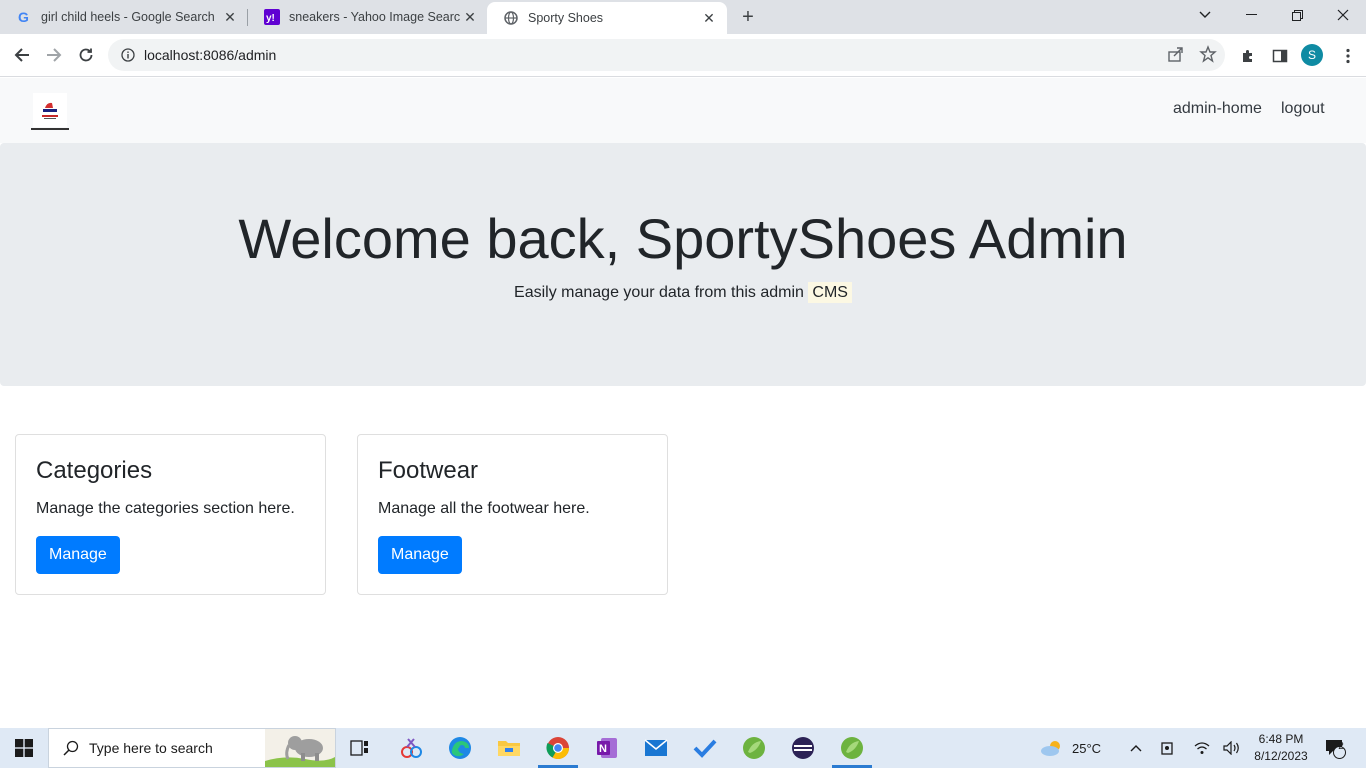 Image resolution: width=1366 pixels, height=772 pixels. Describe the element at coordinates (1312, 55) in the screenshot. I see `profile-avatar: S` at that location.